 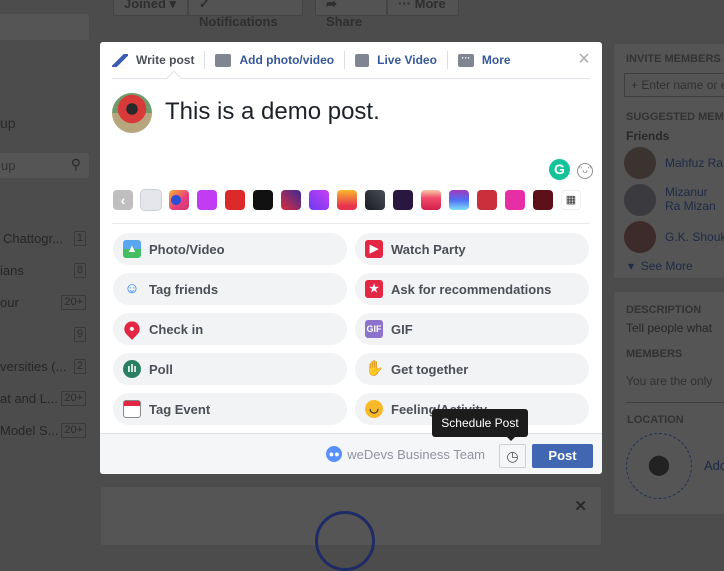 What do you see at coordinates (73, 302) in the screenshot?
I see `group-count: 20+` at bounding box center [73, 302].